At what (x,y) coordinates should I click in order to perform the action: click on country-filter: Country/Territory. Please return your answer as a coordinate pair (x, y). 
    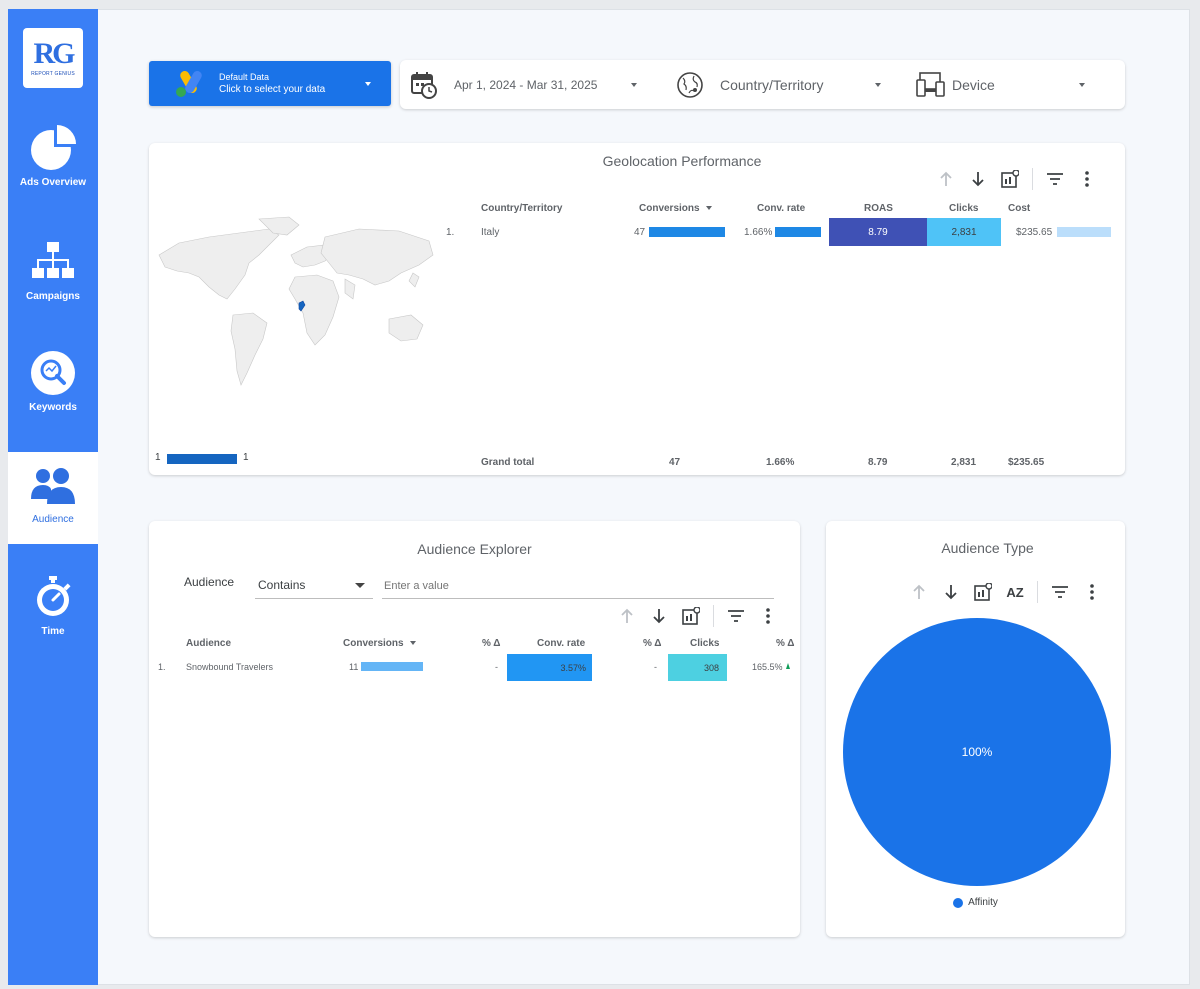
    Looking at the image, I should click on (781, 84).